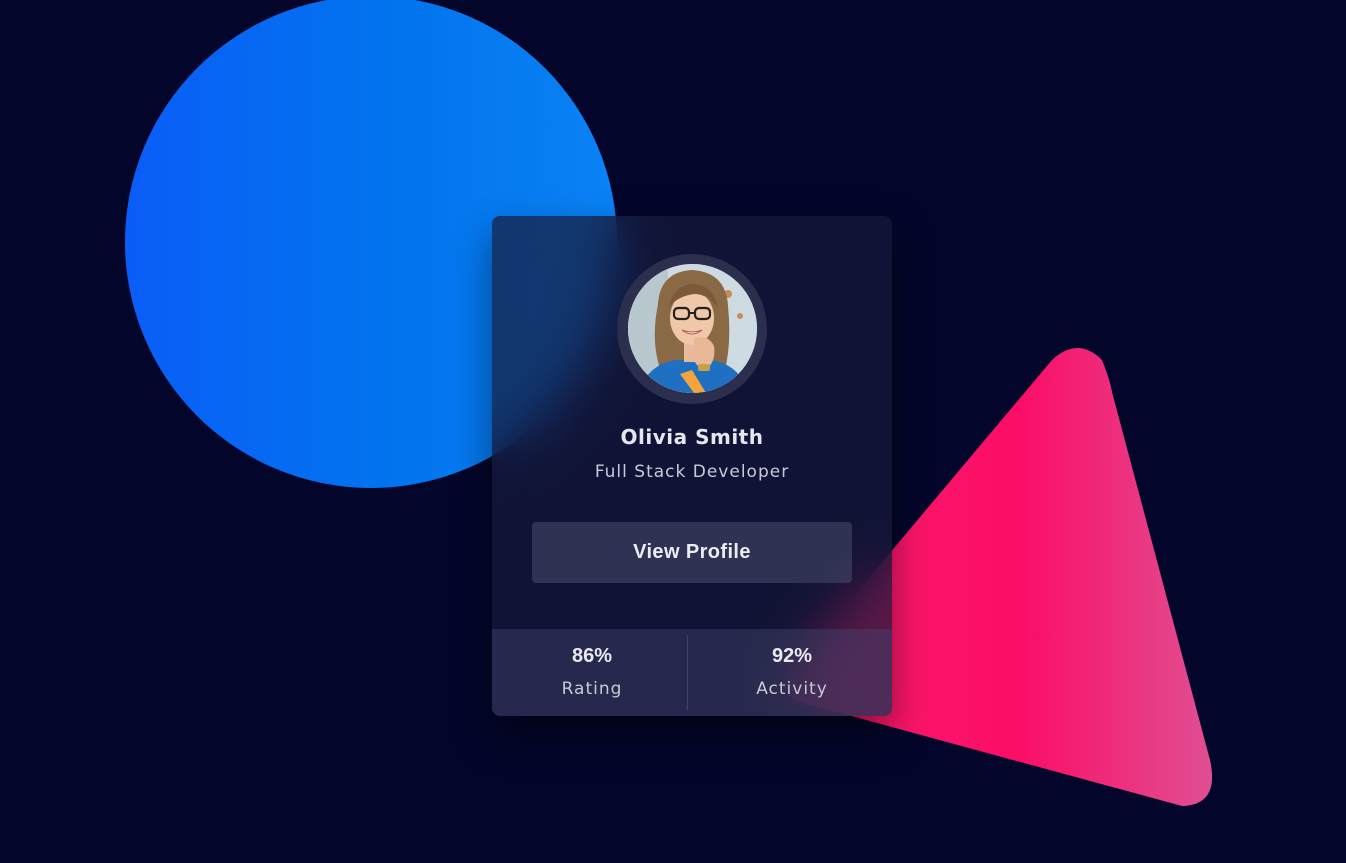 The image size is (1346, 863). What do you see at coordinates (592, 672) in the screenshot?
I see `stat-rating: 86% Rating` at bounding box center [592, 672].